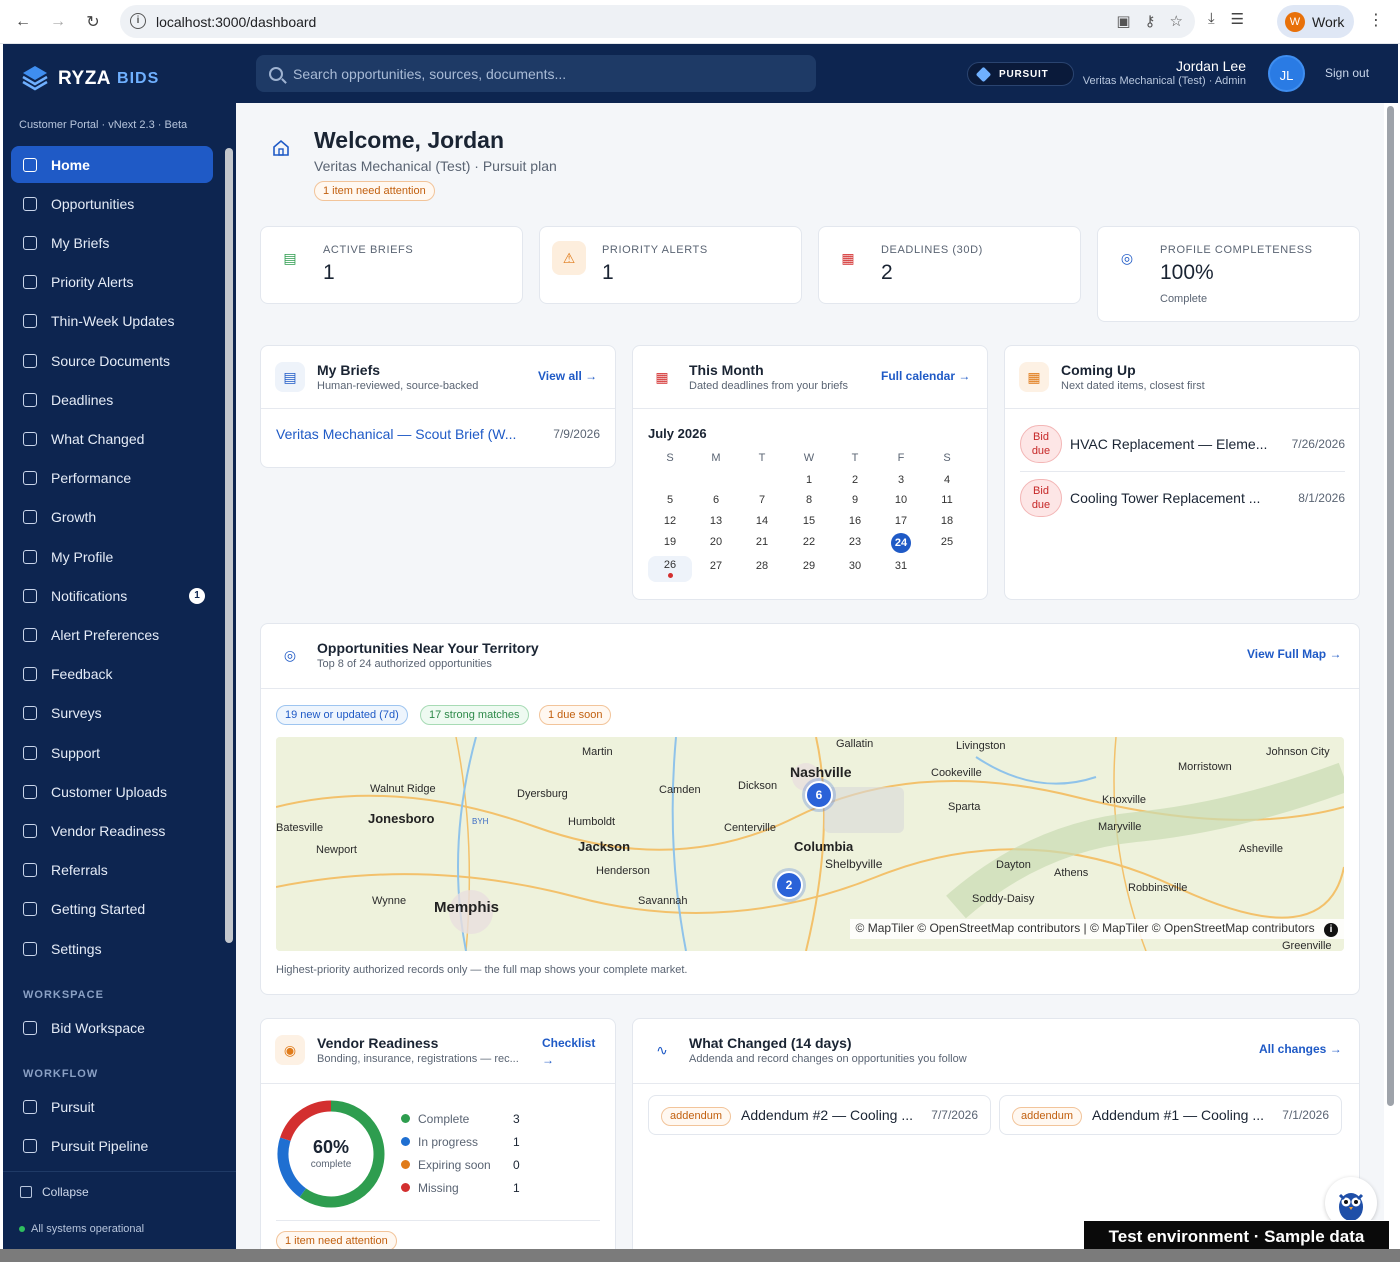  Describe the element at coordinates (112, 948) in the screenshot. I see `sidebar-item-settings: Settings` at that location.